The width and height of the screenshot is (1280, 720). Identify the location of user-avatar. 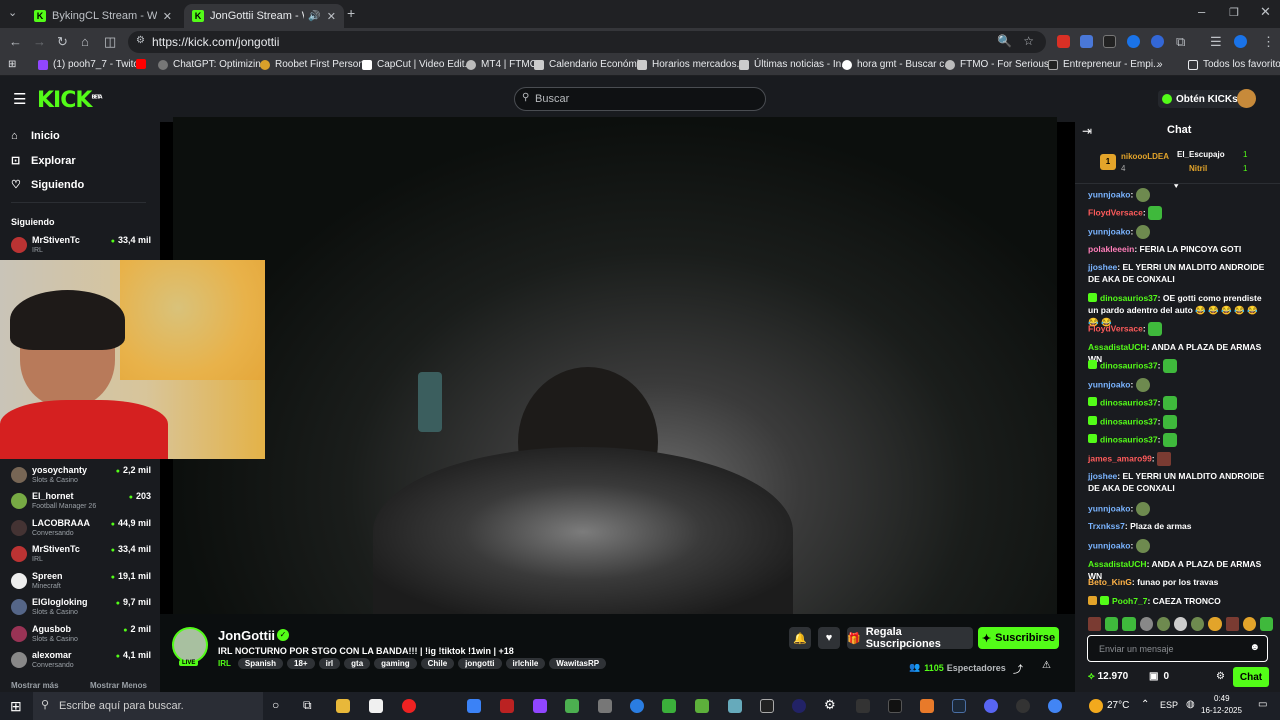
(1246, 98).